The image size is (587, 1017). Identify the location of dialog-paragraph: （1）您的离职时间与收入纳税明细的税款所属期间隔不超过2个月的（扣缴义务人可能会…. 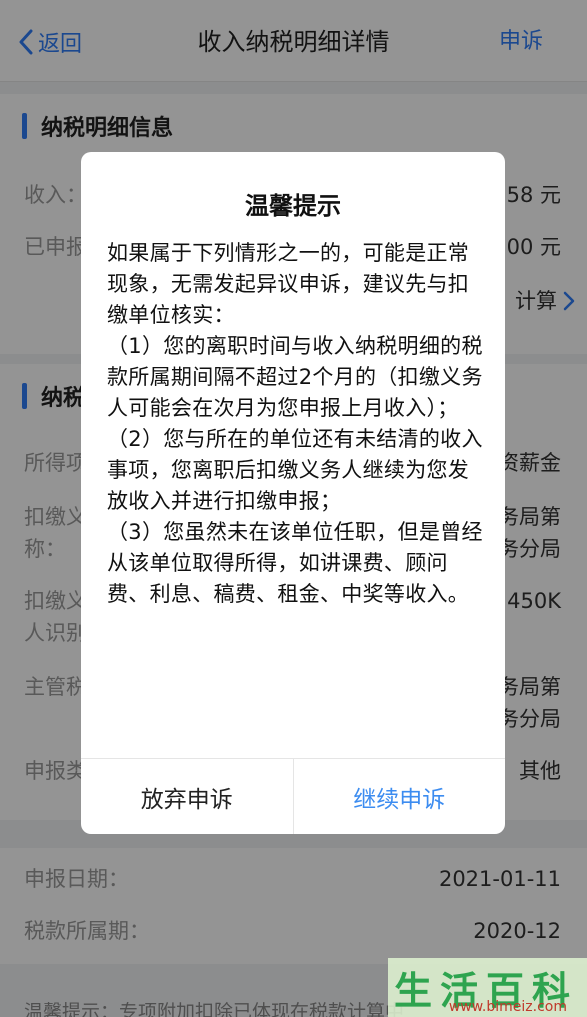
(295, 377).